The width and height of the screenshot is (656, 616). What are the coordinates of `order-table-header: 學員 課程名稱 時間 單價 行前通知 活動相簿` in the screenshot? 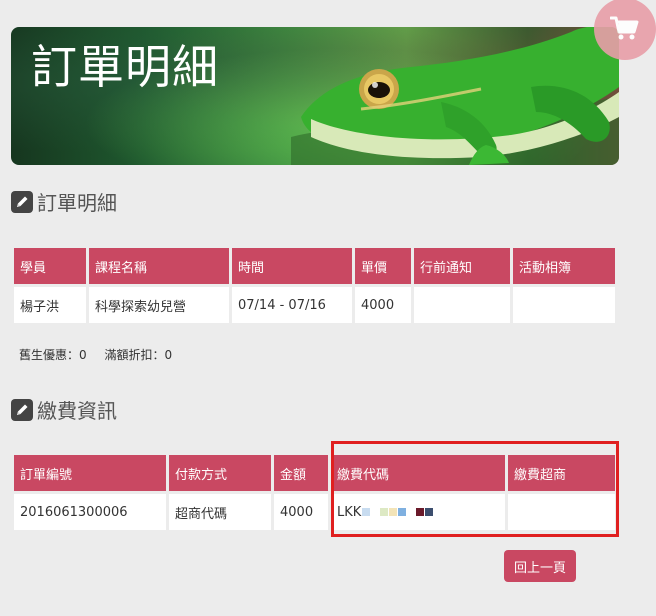 It's located at (314, 266).